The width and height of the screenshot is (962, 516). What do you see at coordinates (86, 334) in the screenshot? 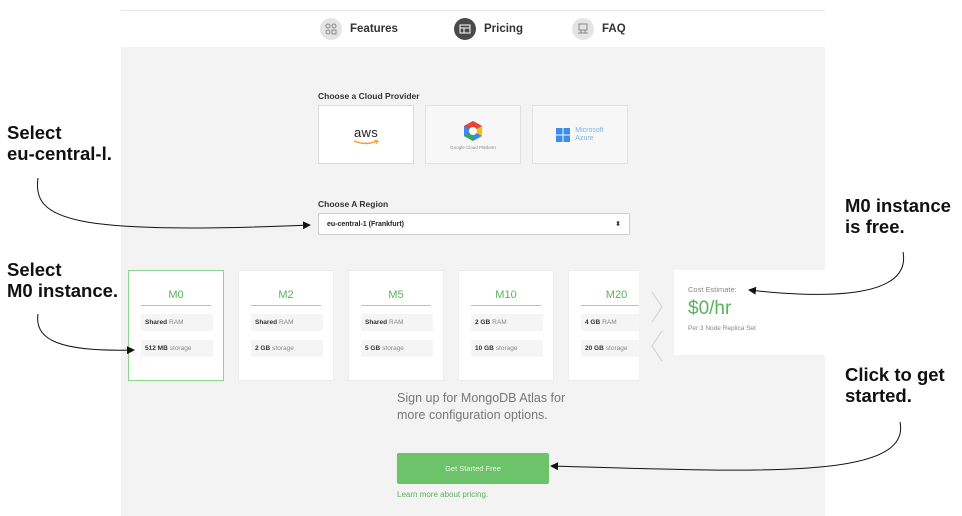
I see `arrow-to-m0` at bounding box center [86, 334].